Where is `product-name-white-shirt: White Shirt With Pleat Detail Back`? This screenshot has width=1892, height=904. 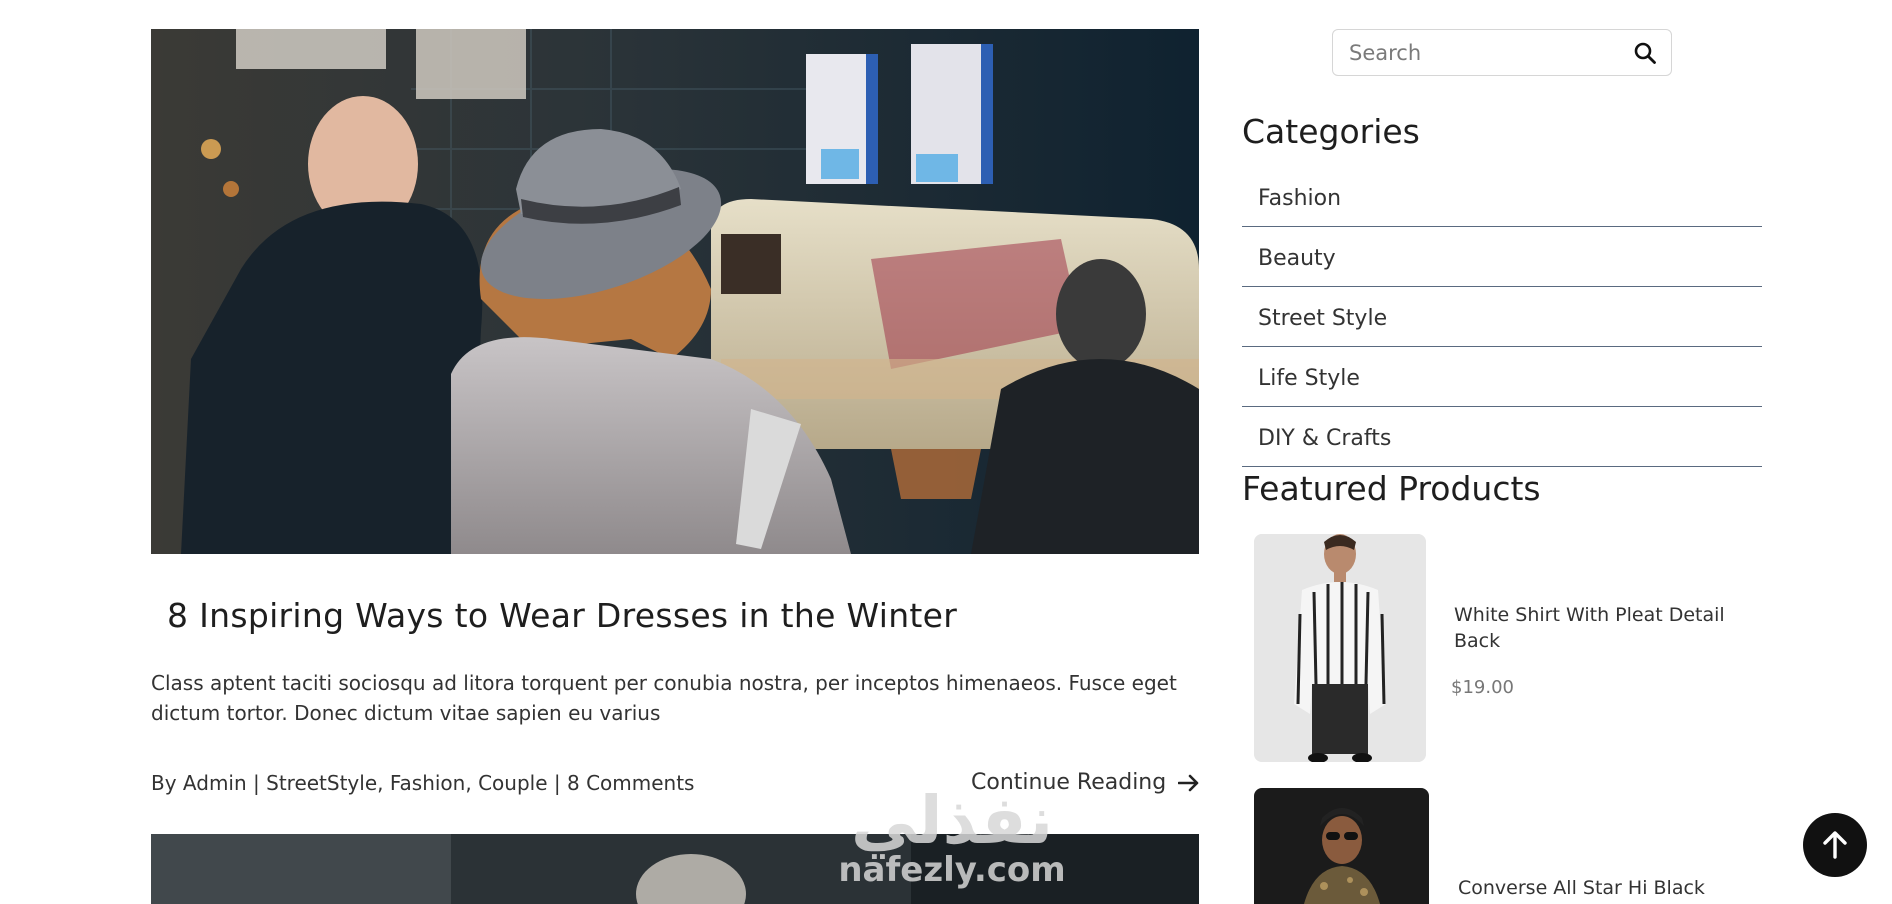
product-name-white-shirt: White Shirt With Pleat Detail Back is located at coordinates (1599, 628).